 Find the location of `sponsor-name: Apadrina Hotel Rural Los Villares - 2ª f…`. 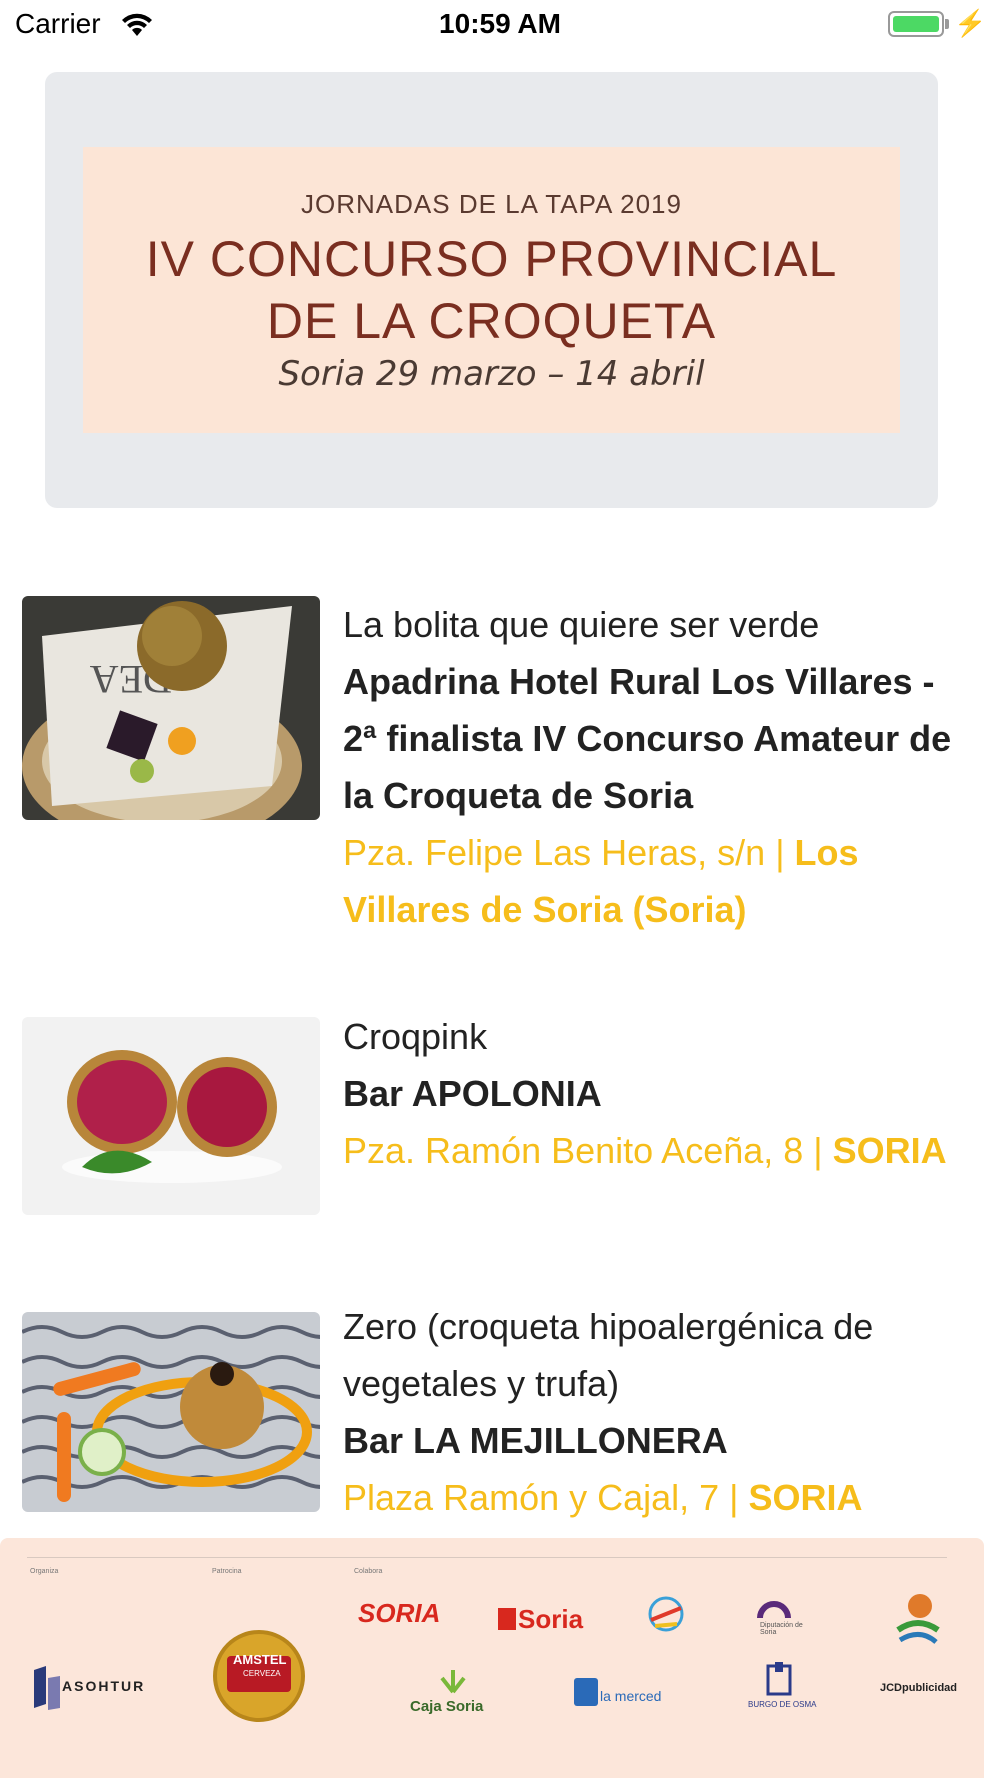

sponsor-name: Apadrina Hotel Rural Los Villares - 2ª f… is located at coordinates (647, 738).